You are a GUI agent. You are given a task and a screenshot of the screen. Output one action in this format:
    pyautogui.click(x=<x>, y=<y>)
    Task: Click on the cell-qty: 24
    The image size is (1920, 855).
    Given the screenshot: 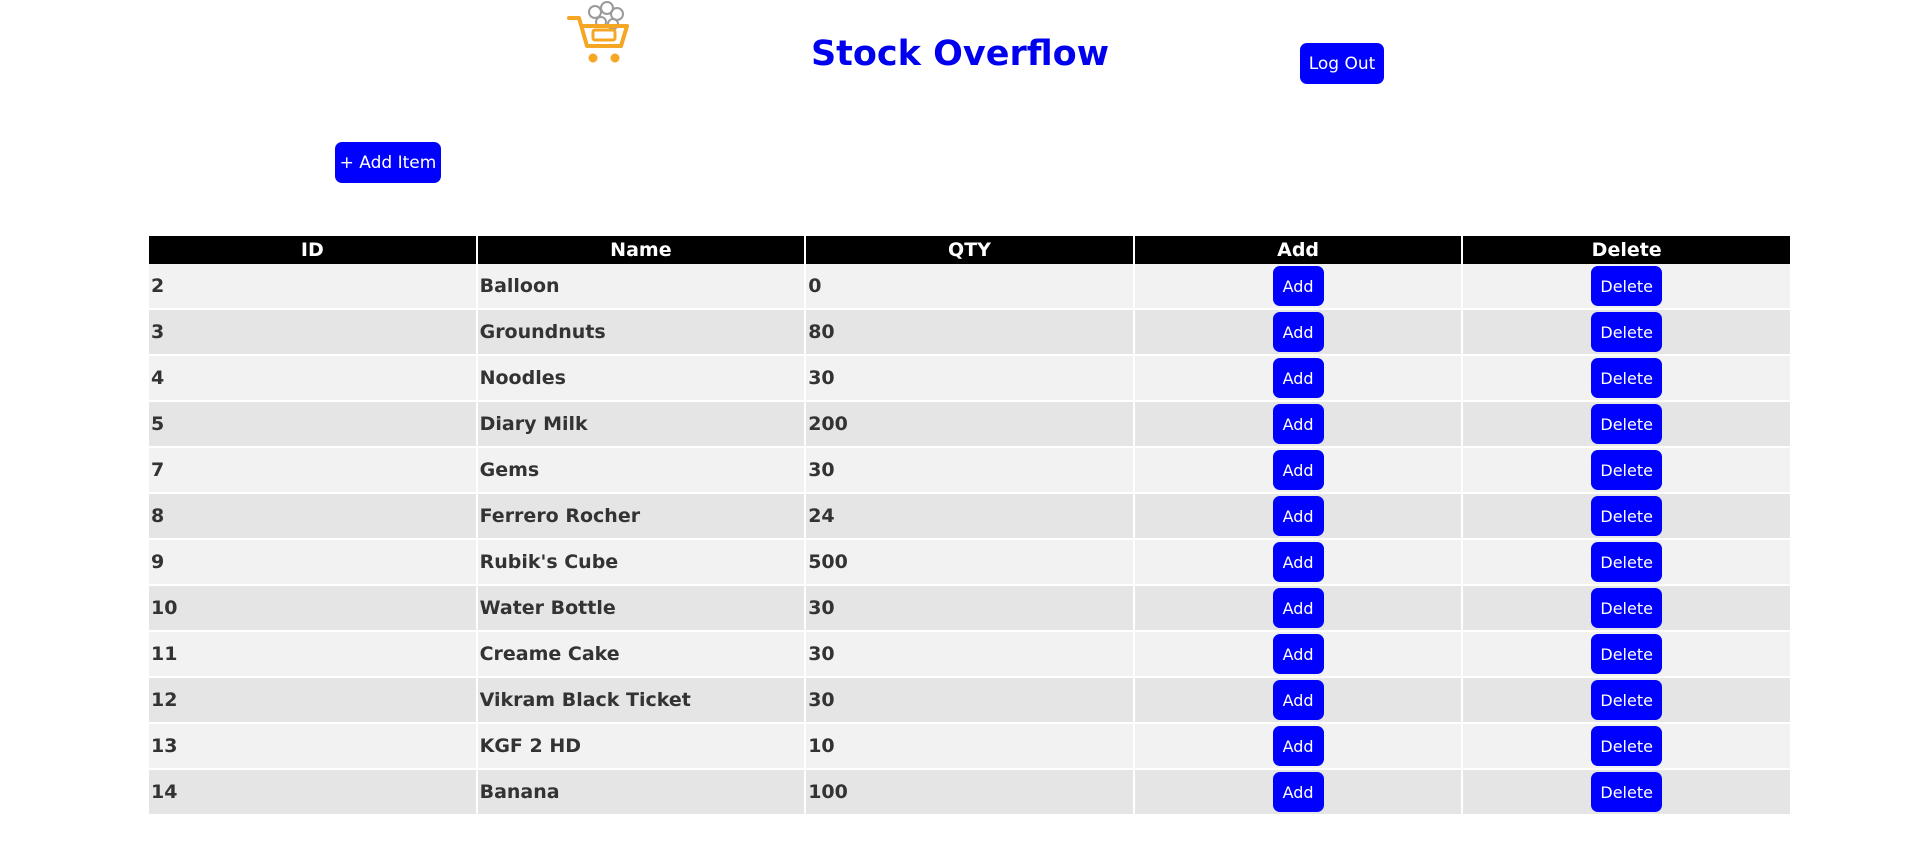 What is the action you would take?
    pyautogui.click(x=969, y=517)
    